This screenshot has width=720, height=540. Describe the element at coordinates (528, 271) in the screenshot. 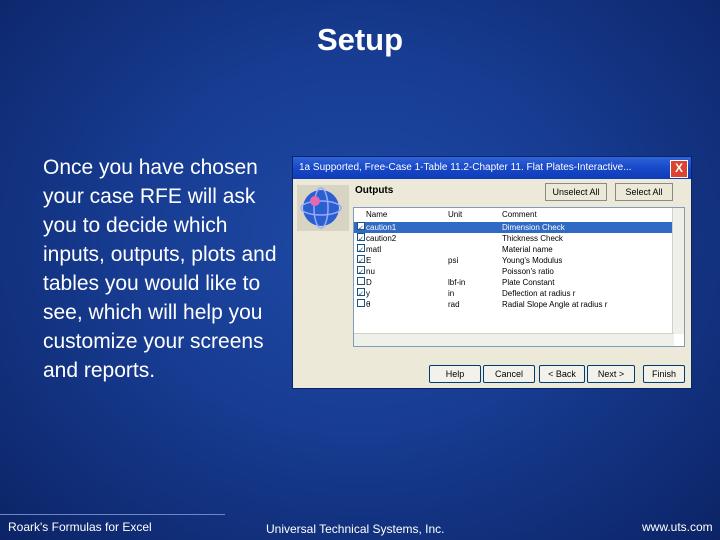

I see `row-comment: Poisson's ratio` at that location.